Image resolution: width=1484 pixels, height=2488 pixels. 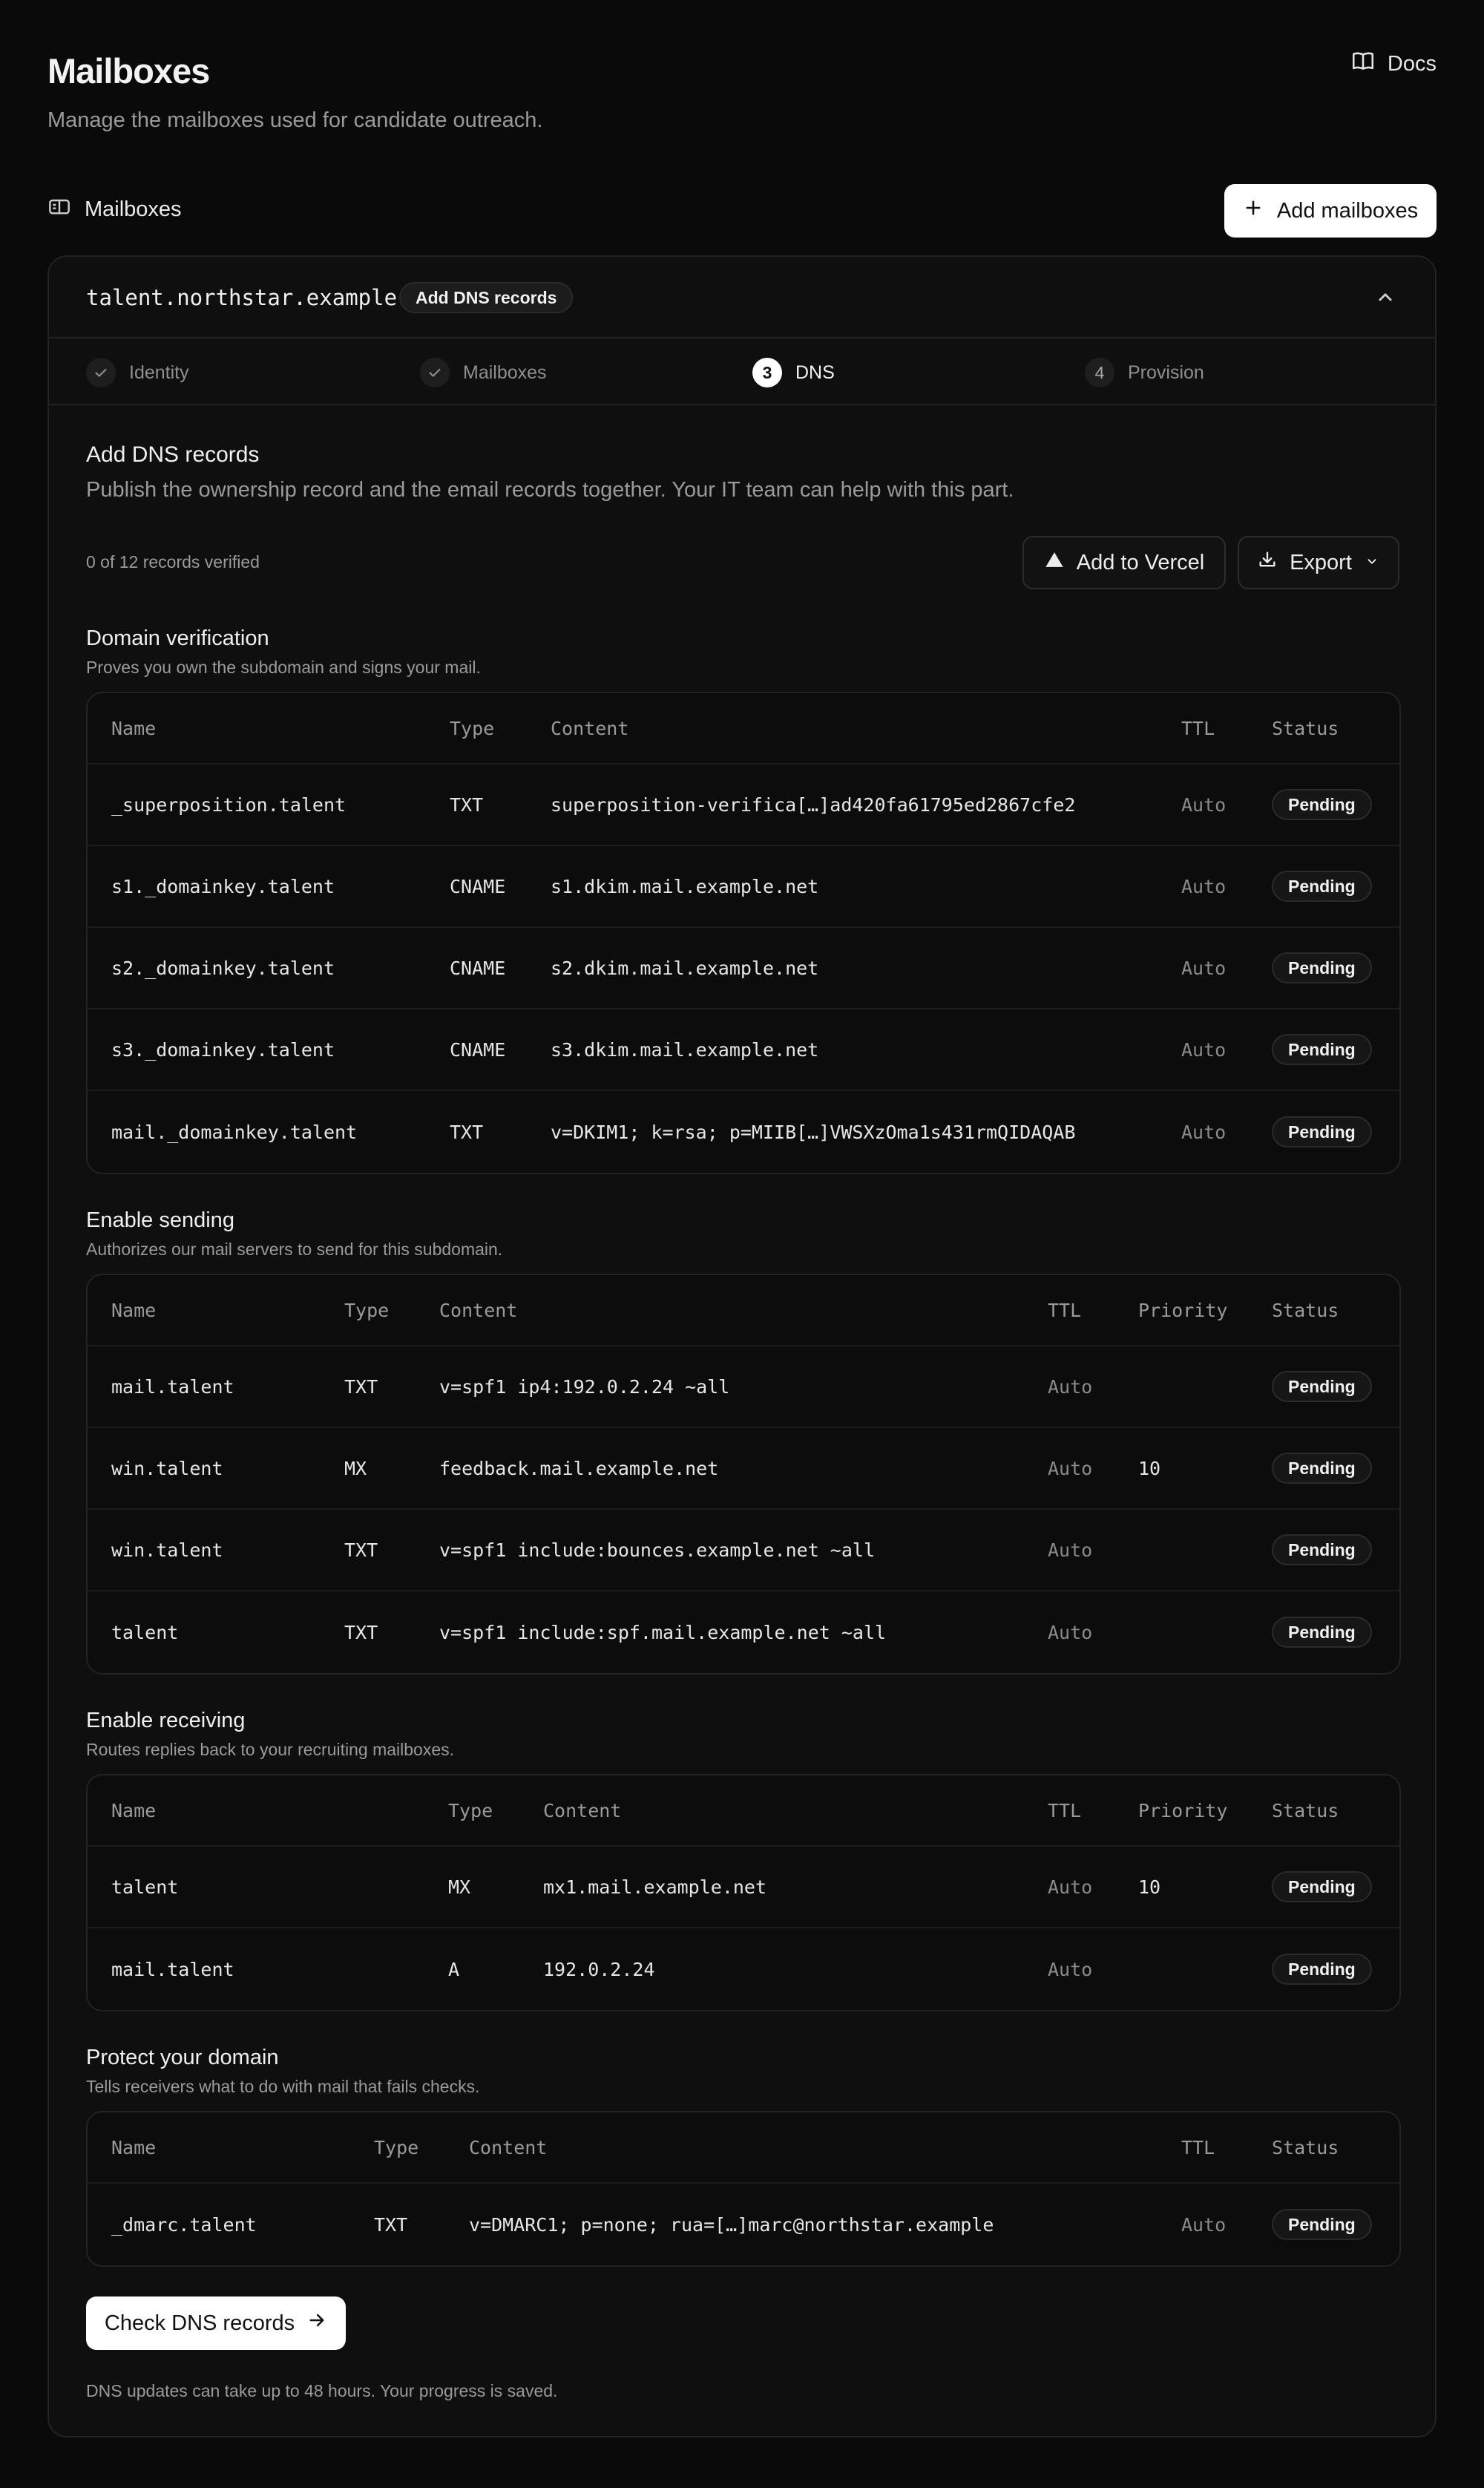 What do you see at coordinates (1149, 1887) in the screenshot?
I see `record-priority: 10` at bounding box center [1149, 1887].